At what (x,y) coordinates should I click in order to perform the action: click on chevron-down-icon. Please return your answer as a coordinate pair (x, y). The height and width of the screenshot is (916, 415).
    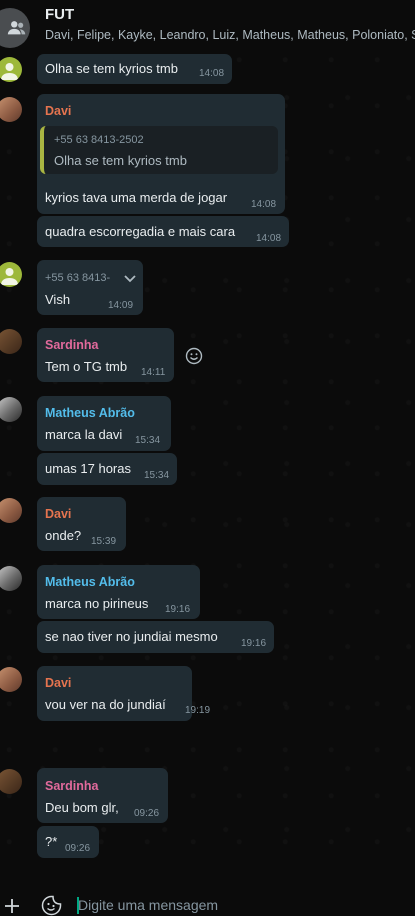
    Looking at the image, I should click on (130, 279).